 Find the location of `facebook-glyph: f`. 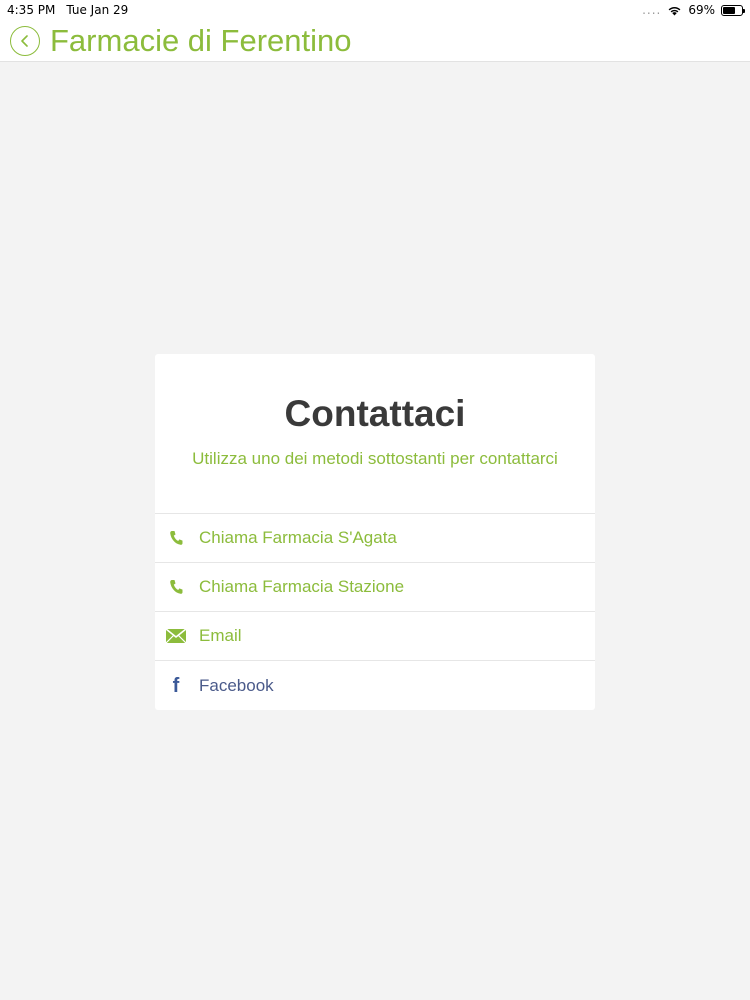

facebook-glyph: f is located at coordinates (176, 685).